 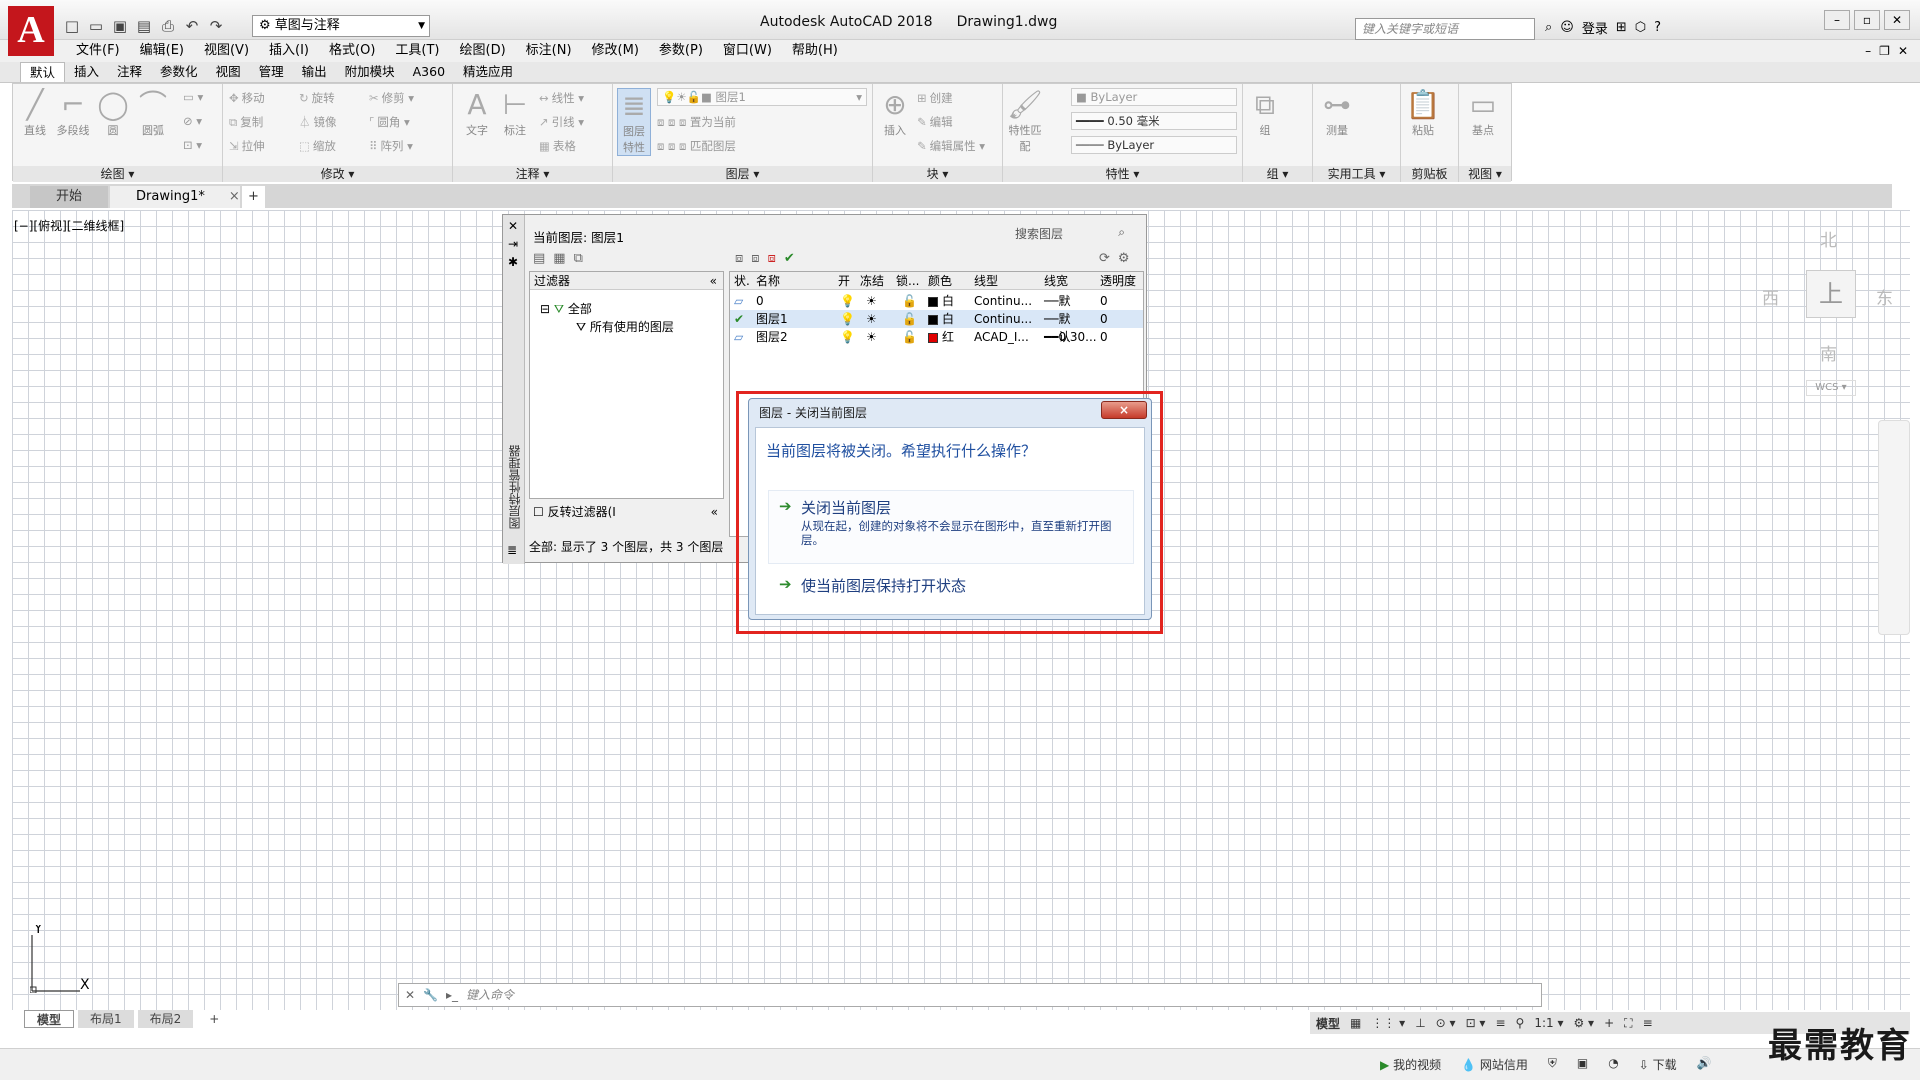 I want to click on open-icon: ▭, so click(x=96, y=26).